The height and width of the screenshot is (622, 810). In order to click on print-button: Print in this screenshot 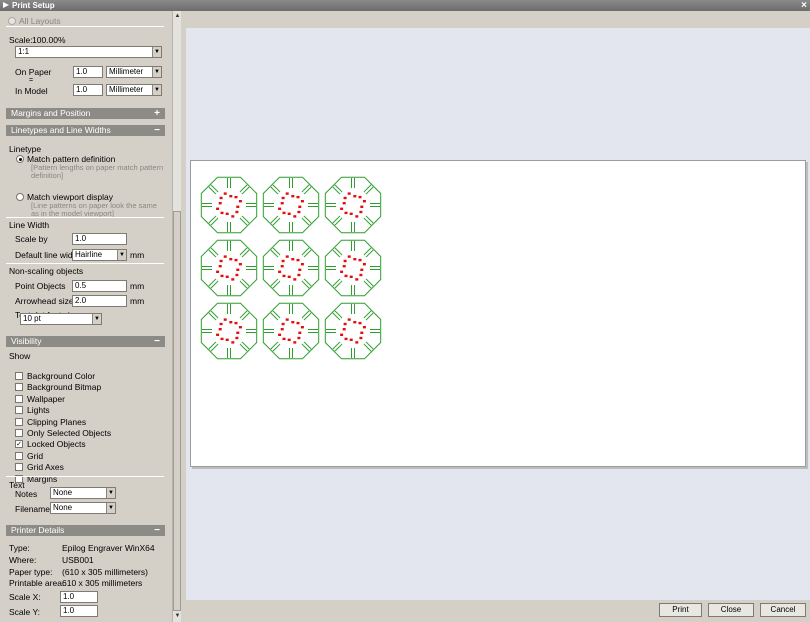, I will do `click(680, 610)`.